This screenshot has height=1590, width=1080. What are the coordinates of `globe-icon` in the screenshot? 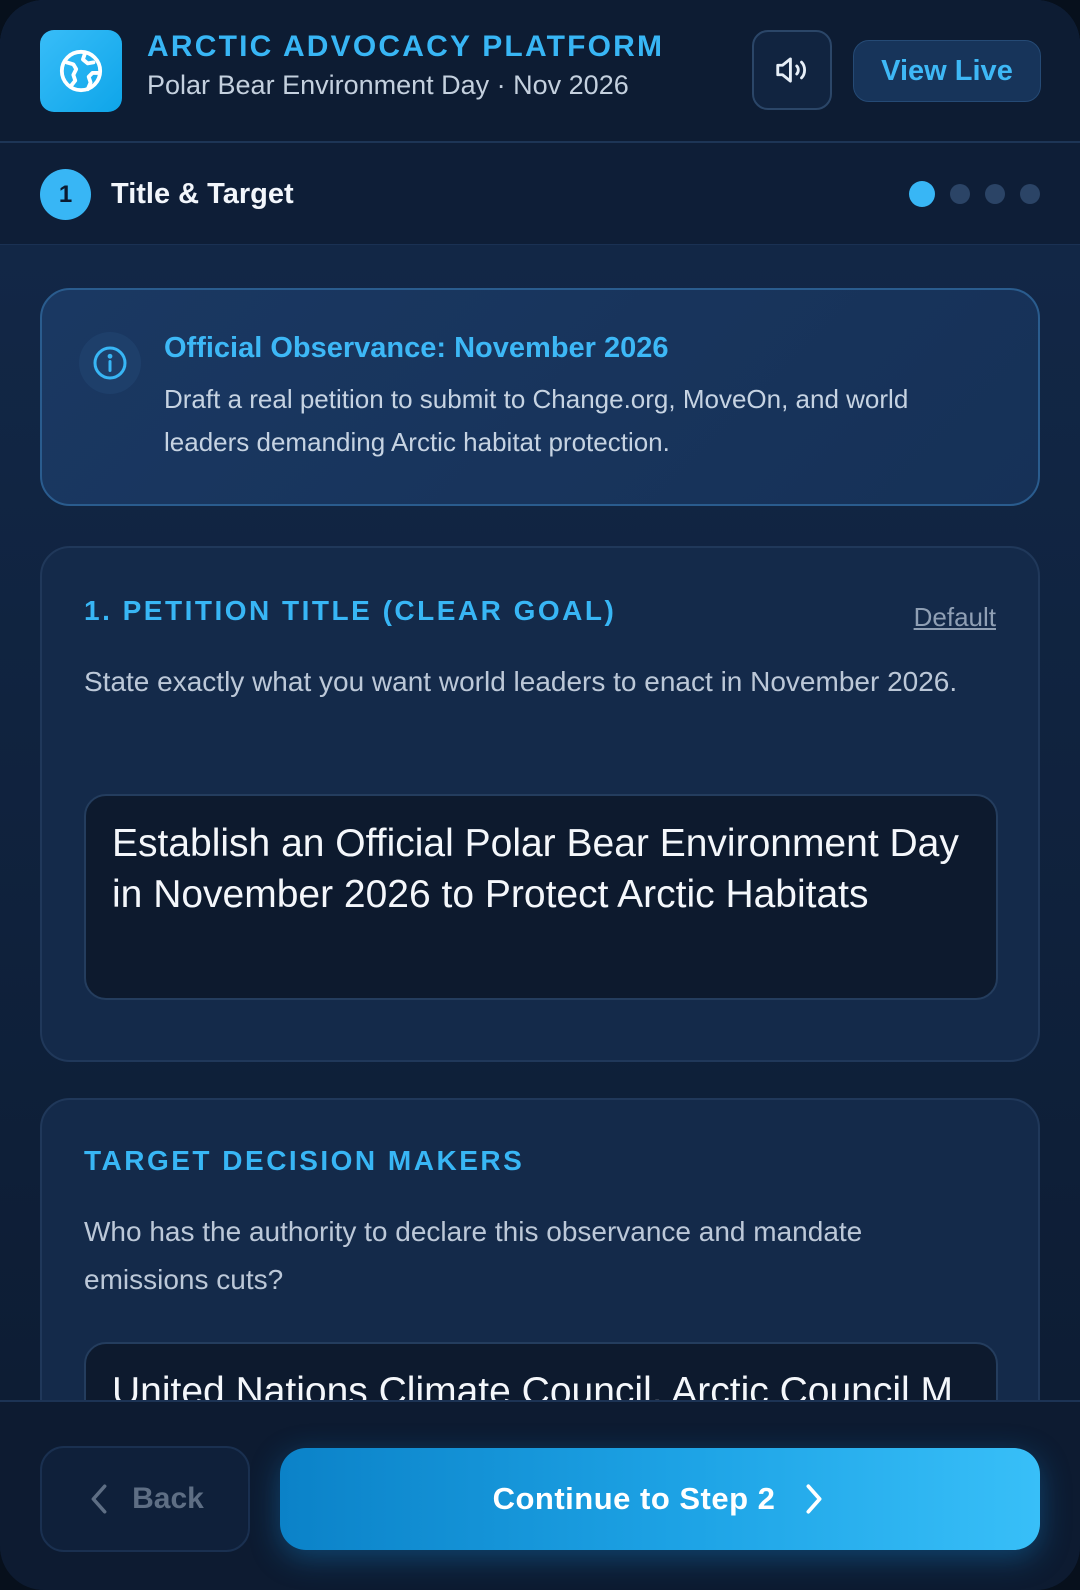 It's located at (81, 71).